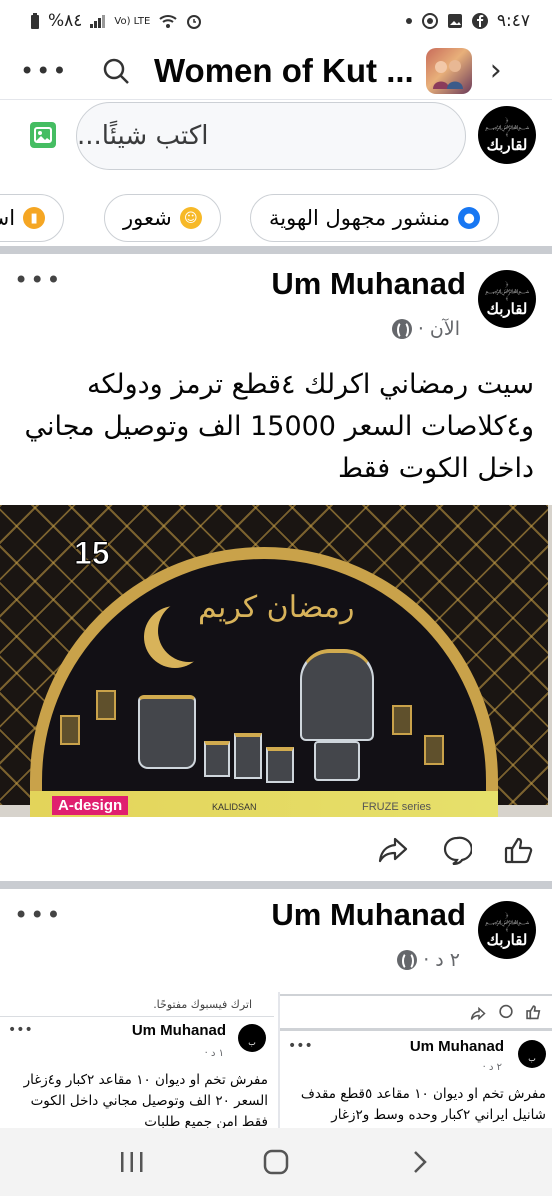  I want to click on photo-icon, so click(43, 135).